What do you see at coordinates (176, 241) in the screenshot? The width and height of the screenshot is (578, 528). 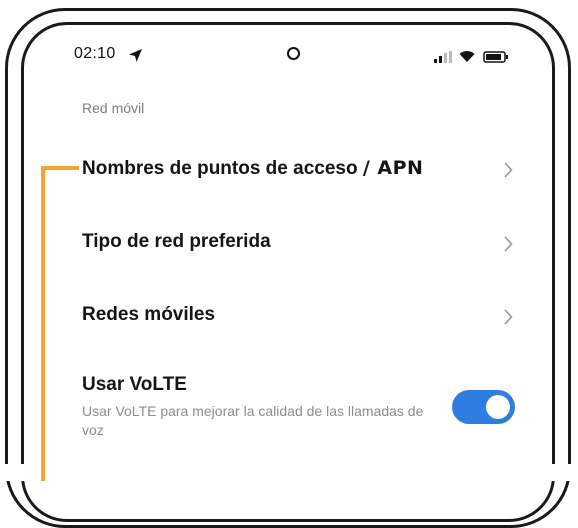 I see `menu-item-preferred-network-label: Tipo de red preferida` at bounding box center [176, 241].